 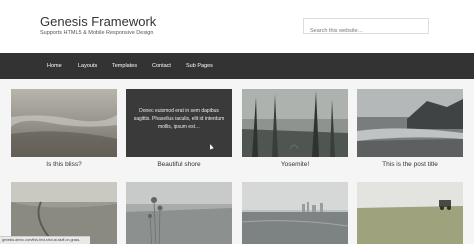 What do you see at coordinates (295, 164) in the screenshot?
I see `post-title: Yosemite!` at bounding box center [295, 164].